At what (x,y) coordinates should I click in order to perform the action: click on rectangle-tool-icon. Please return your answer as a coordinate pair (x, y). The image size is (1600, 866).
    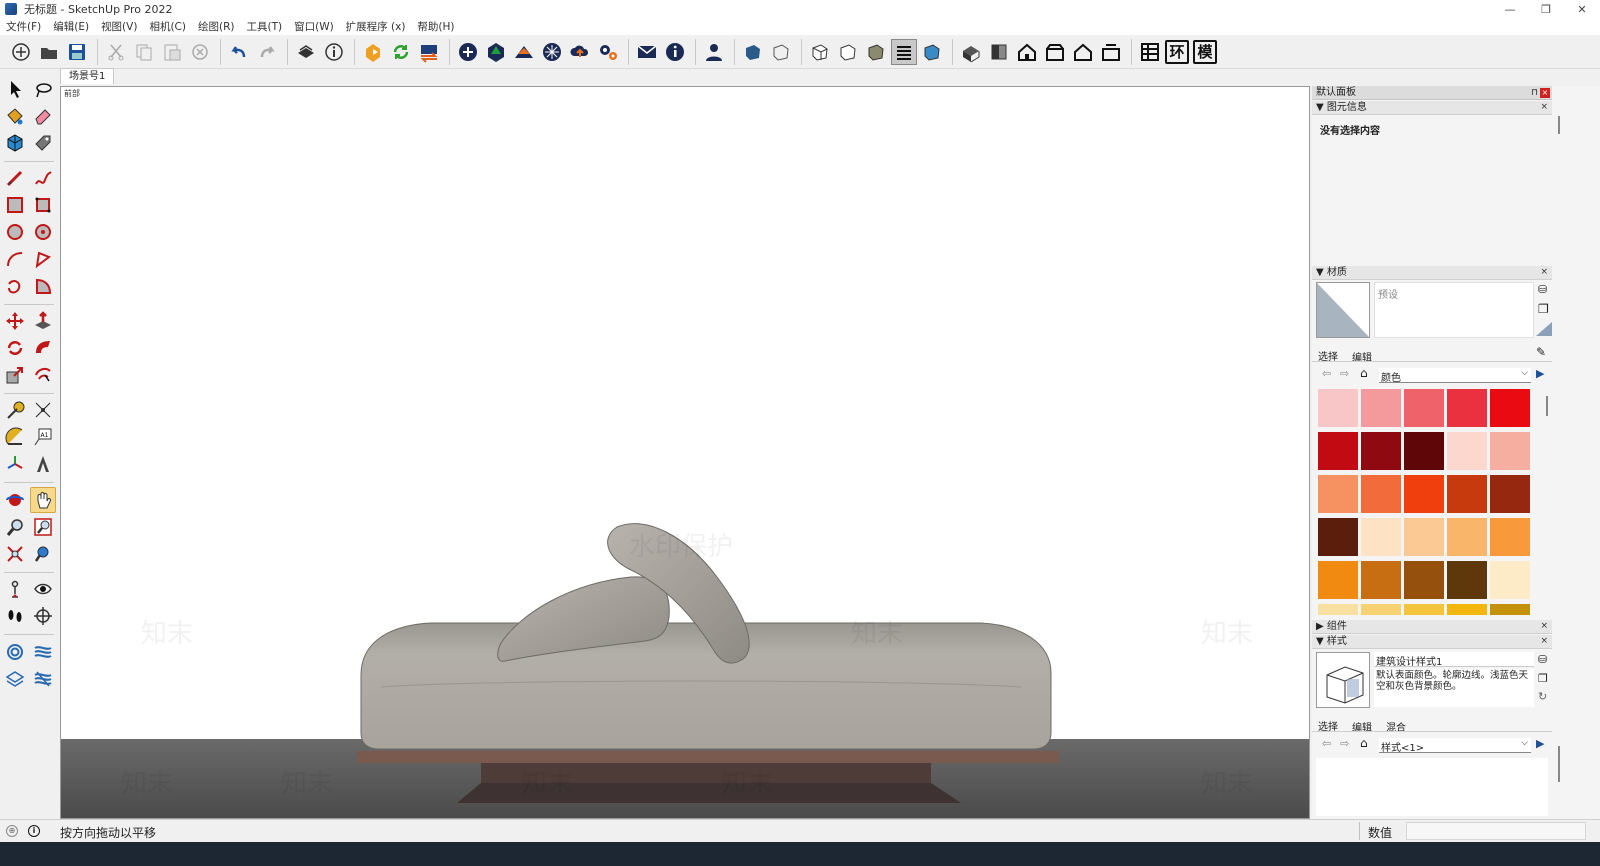
    Looking at the image, I should click on (15, 205).